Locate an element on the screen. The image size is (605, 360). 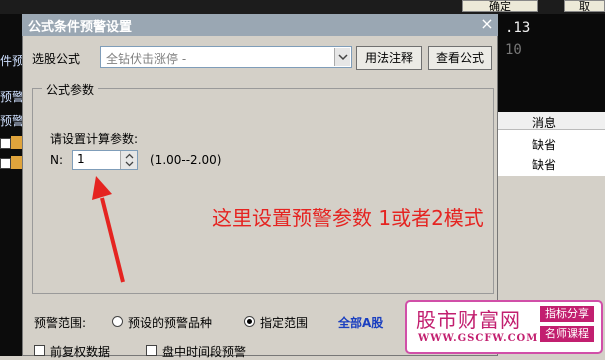
scope-custom-label: 指定范围 is located at coordinates (284, 323).